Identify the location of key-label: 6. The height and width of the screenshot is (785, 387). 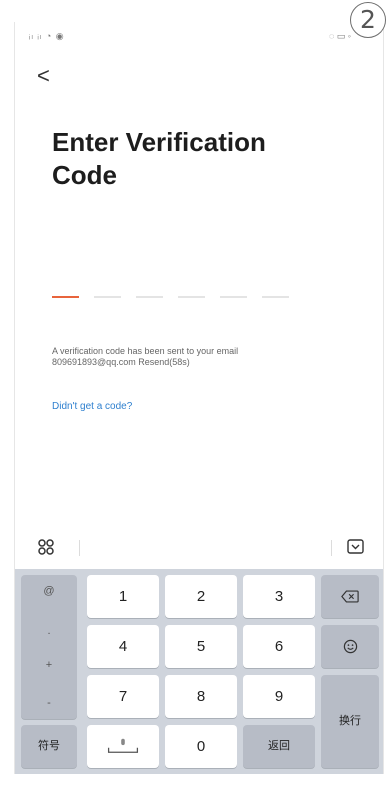
(279, 646).